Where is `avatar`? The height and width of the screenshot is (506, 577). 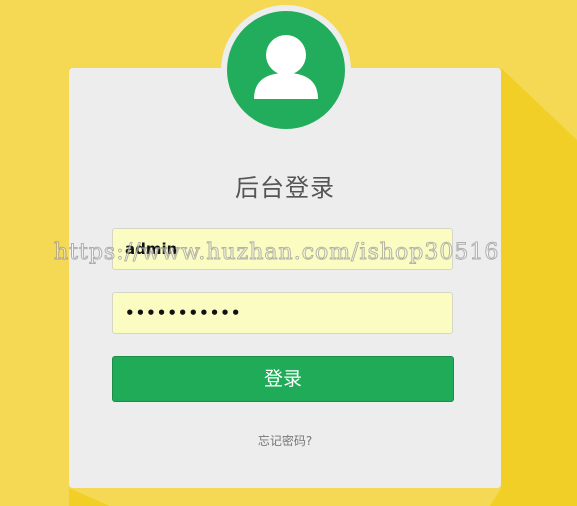
avatar is located at coordinates (286, 70).